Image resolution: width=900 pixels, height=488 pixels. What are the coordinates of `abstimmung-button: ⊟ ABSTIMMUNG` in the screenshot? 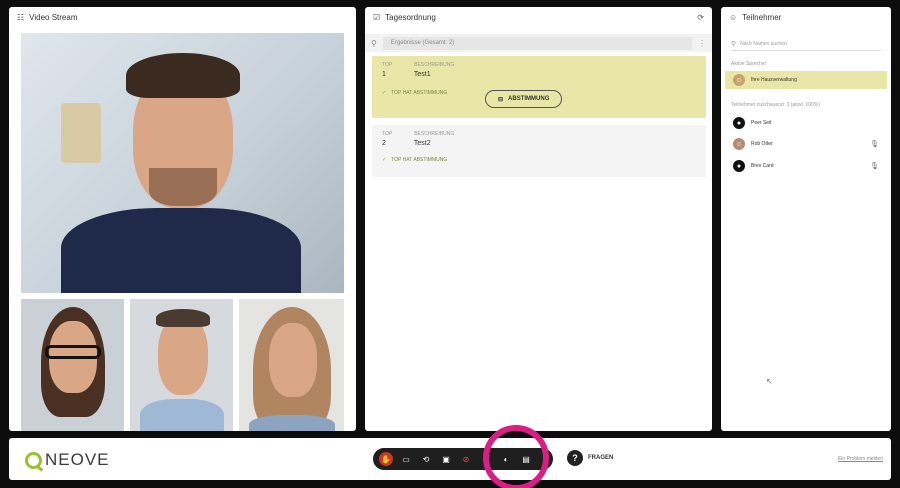 It's located at (524, 99).